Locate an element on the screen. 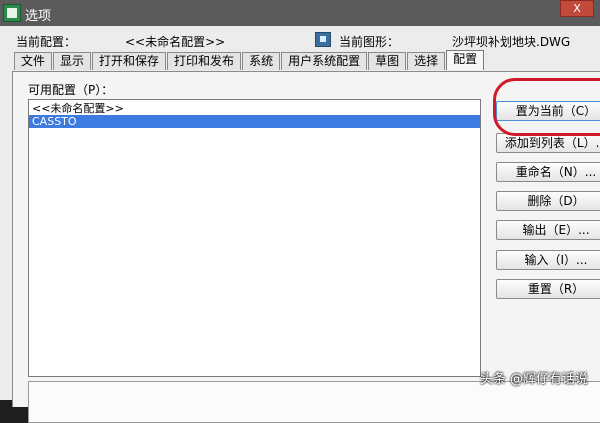  tab-system: 系统 is located at coordinates (261, 61).